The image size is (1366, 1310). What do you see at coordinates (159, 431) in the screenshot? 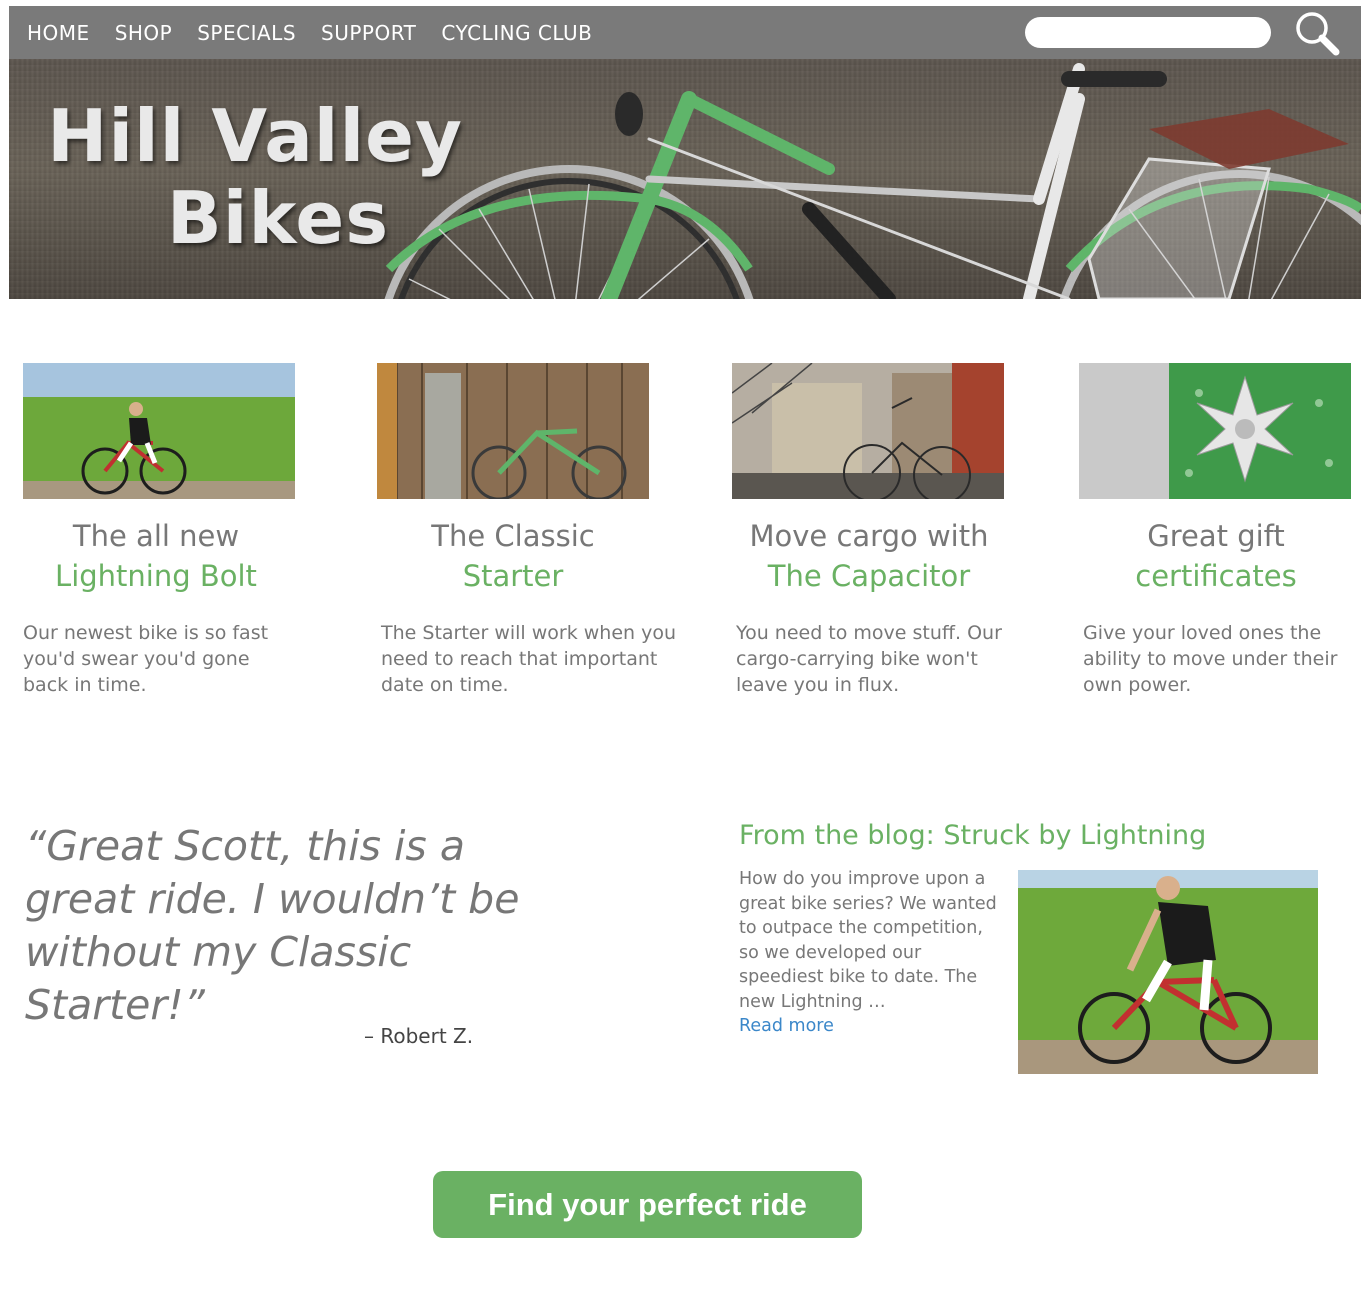
I see `card-image-lightning-bolt` at bounding box center [159, 431].